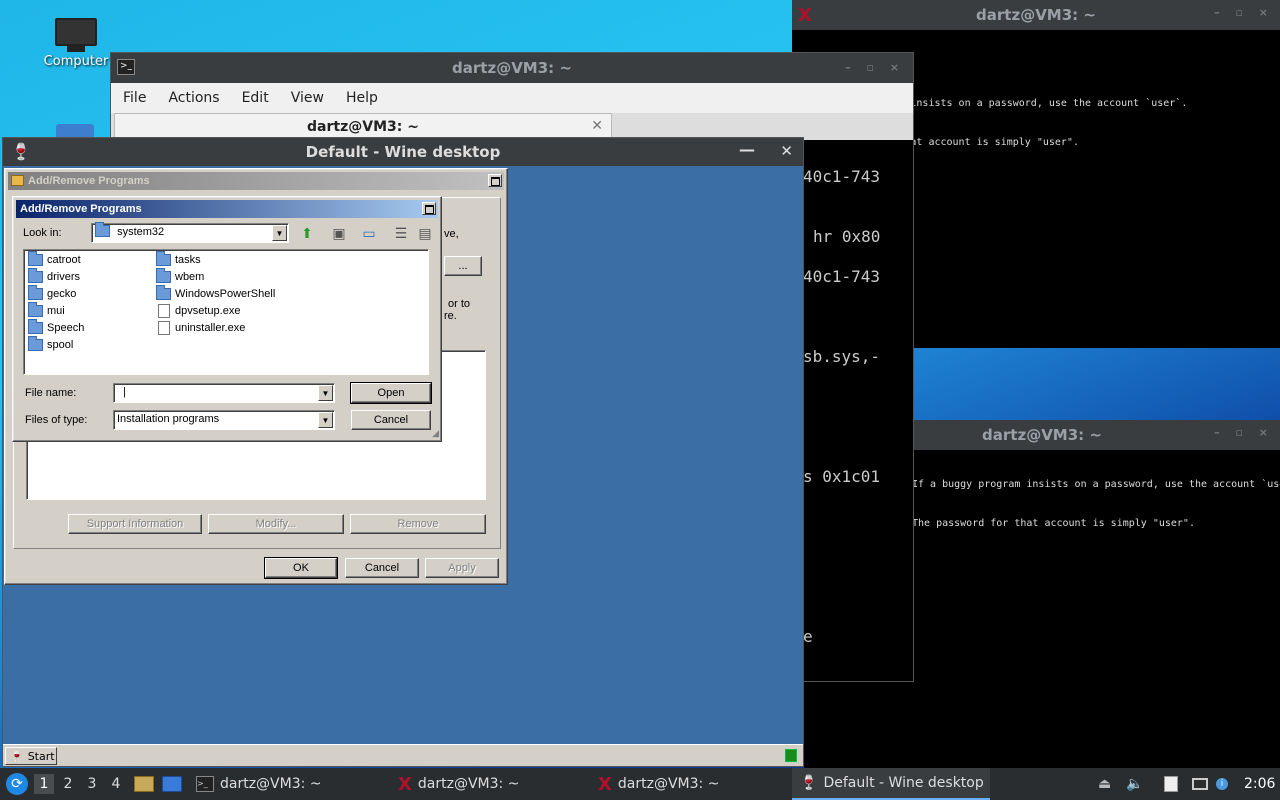 The image size is (1280, 800). Describe the element at coordinates (144, 784) in the screenshot. I see `file-manager-launcher` at that location.